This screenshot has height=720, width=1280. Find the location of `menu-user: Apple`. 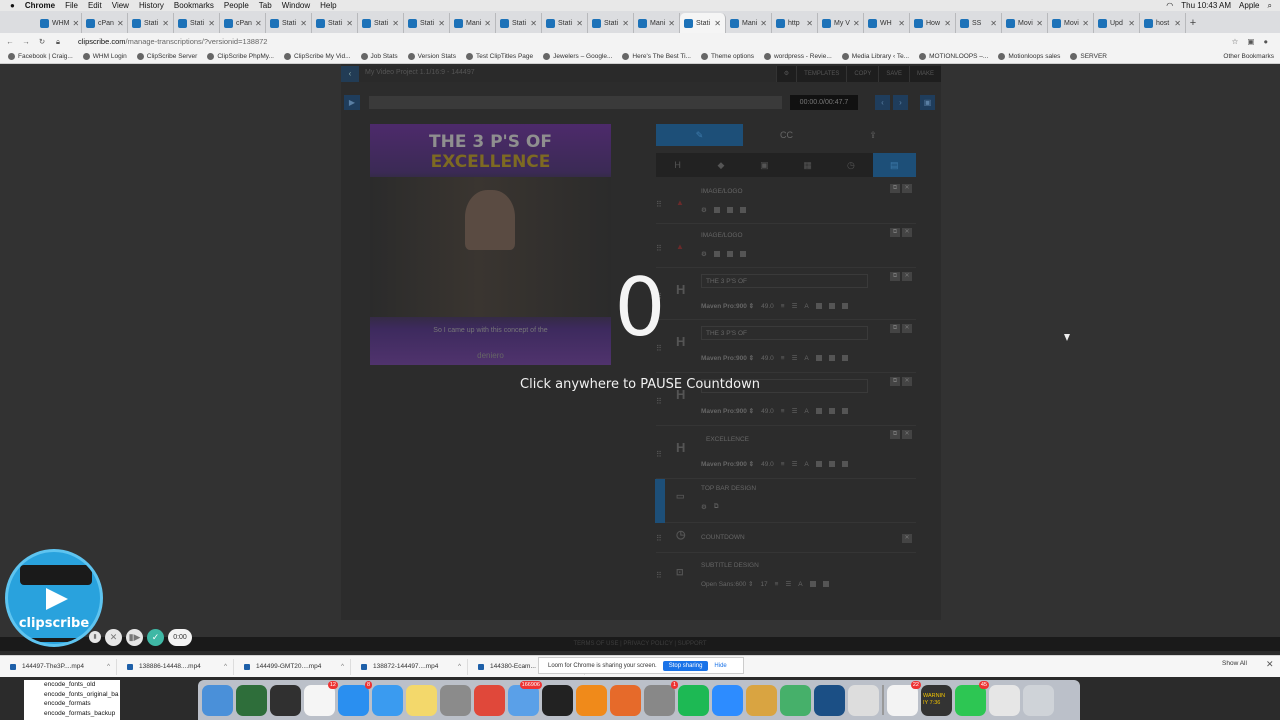

menu-user: Apple is located at coordinates (1249, 6).